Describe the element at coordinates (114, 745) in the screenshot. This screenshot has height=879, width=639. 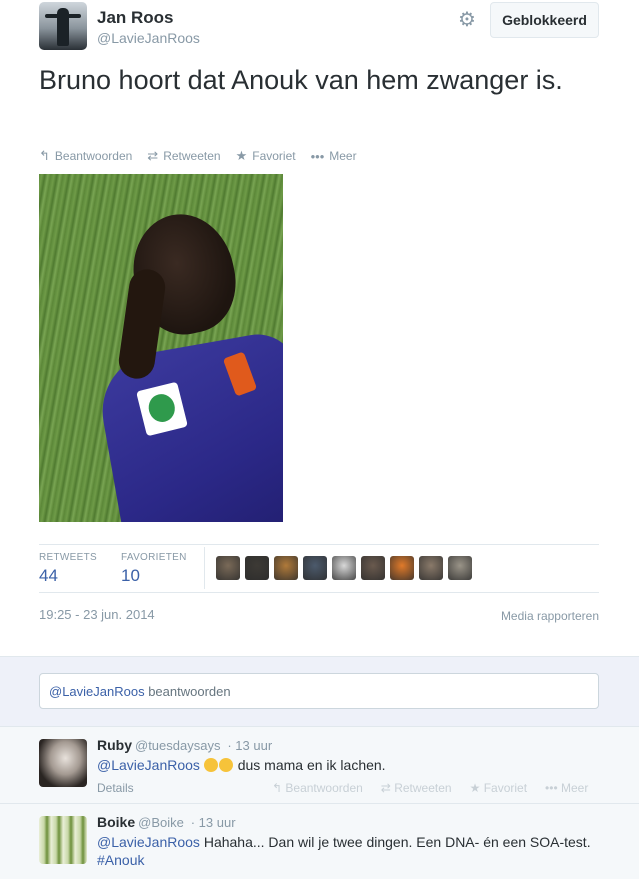
I see `reply-name: Ruby` at that location.